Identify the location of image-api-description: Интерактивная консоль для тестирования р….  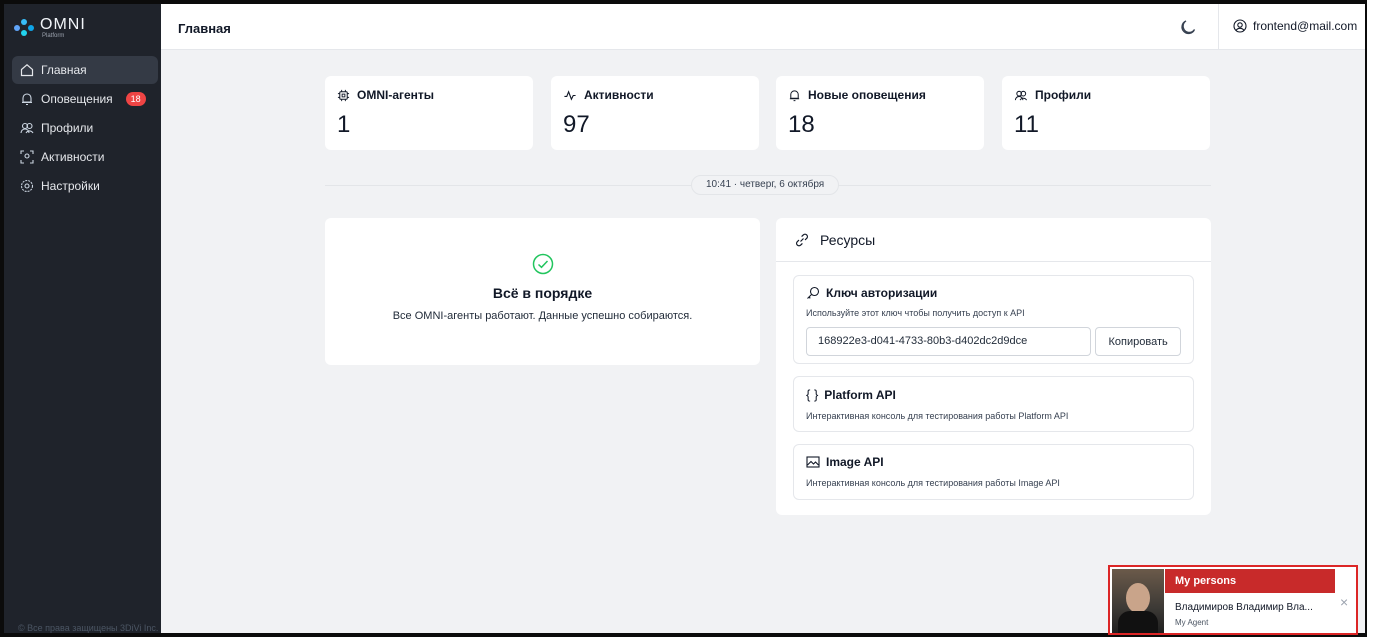
(933, 483).